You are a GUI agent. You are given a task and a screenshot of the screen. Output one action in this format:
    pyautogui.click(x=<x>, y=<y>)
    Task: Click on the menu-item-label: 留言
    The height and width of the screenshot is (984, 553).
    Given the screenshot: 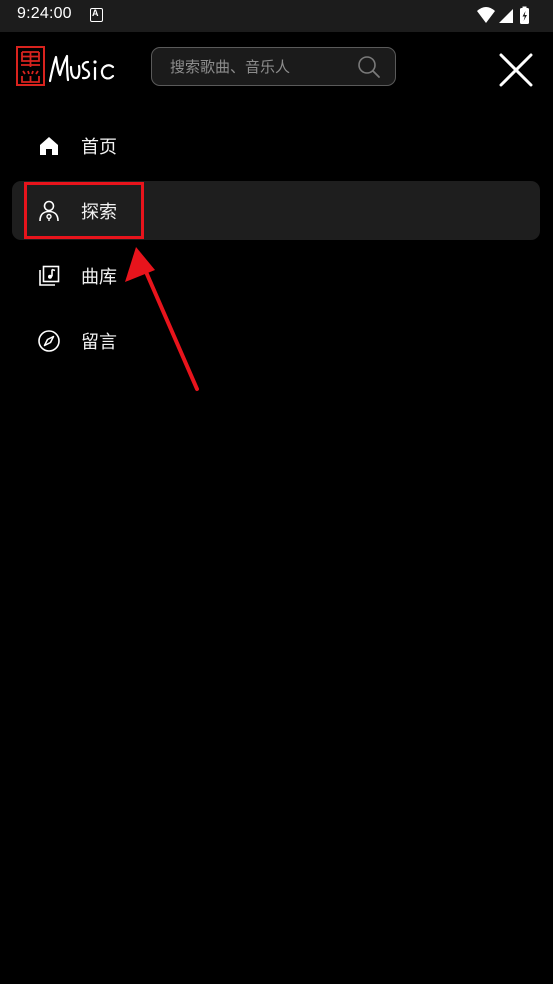 What is the action you would take?
    pyautogui.click(x=99, y=342)
    